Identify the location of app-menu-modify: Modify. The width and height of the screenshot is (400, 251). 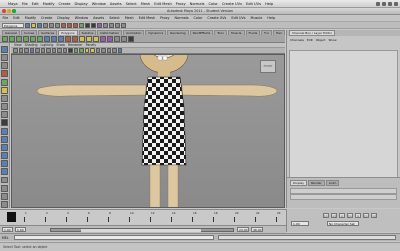
(30, 18).